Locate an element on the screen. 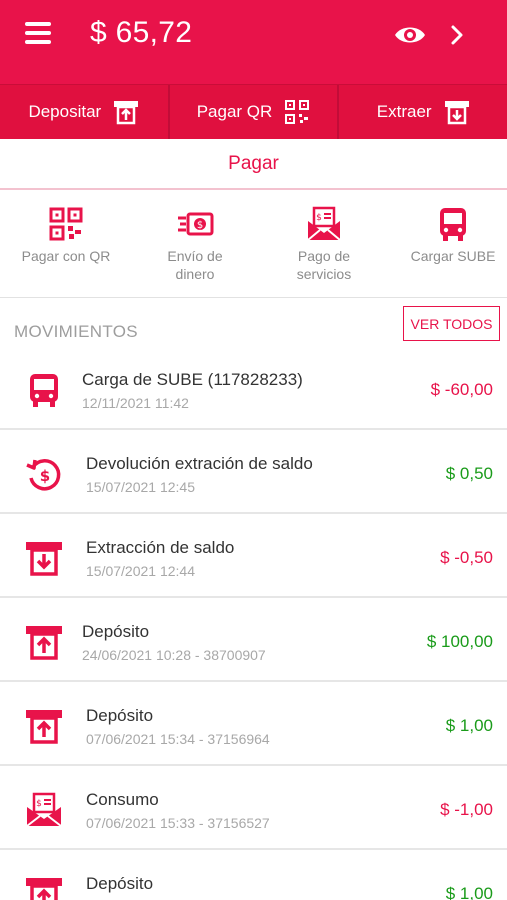 The width and height of the screenshot is (507, 900). shortcut-label: Envío de dinero is located at coordinates (195, 265).